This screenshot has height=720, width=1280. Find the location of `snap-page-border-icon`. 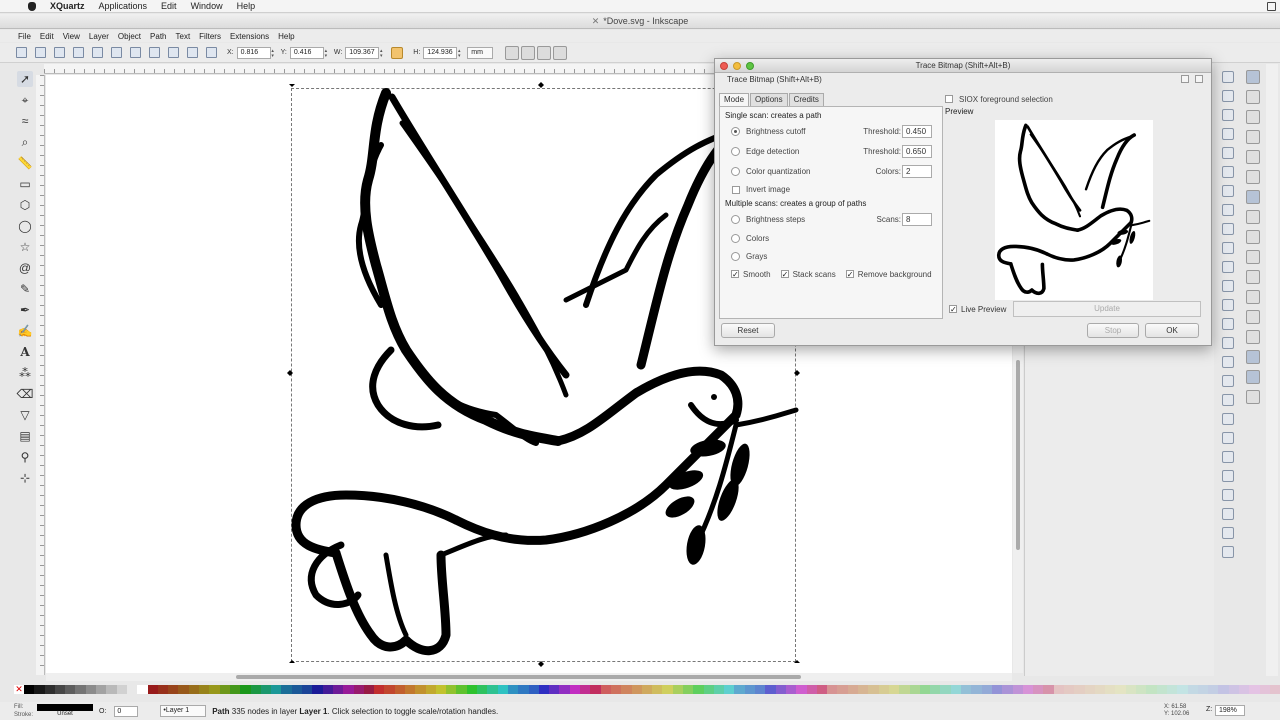

snap-page-border-icon is located at coordinates (1253, 357).